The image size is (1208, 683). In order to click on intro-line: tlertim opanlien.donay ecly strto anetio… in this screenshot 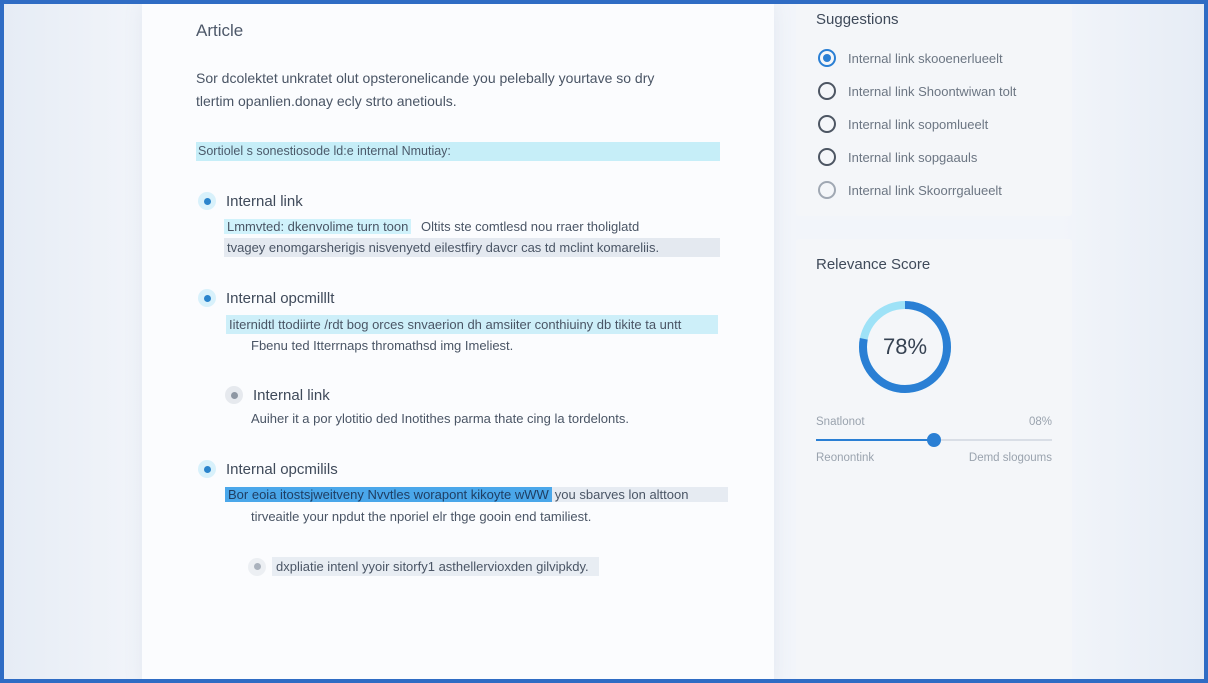, I will do `click(326, 101)`.